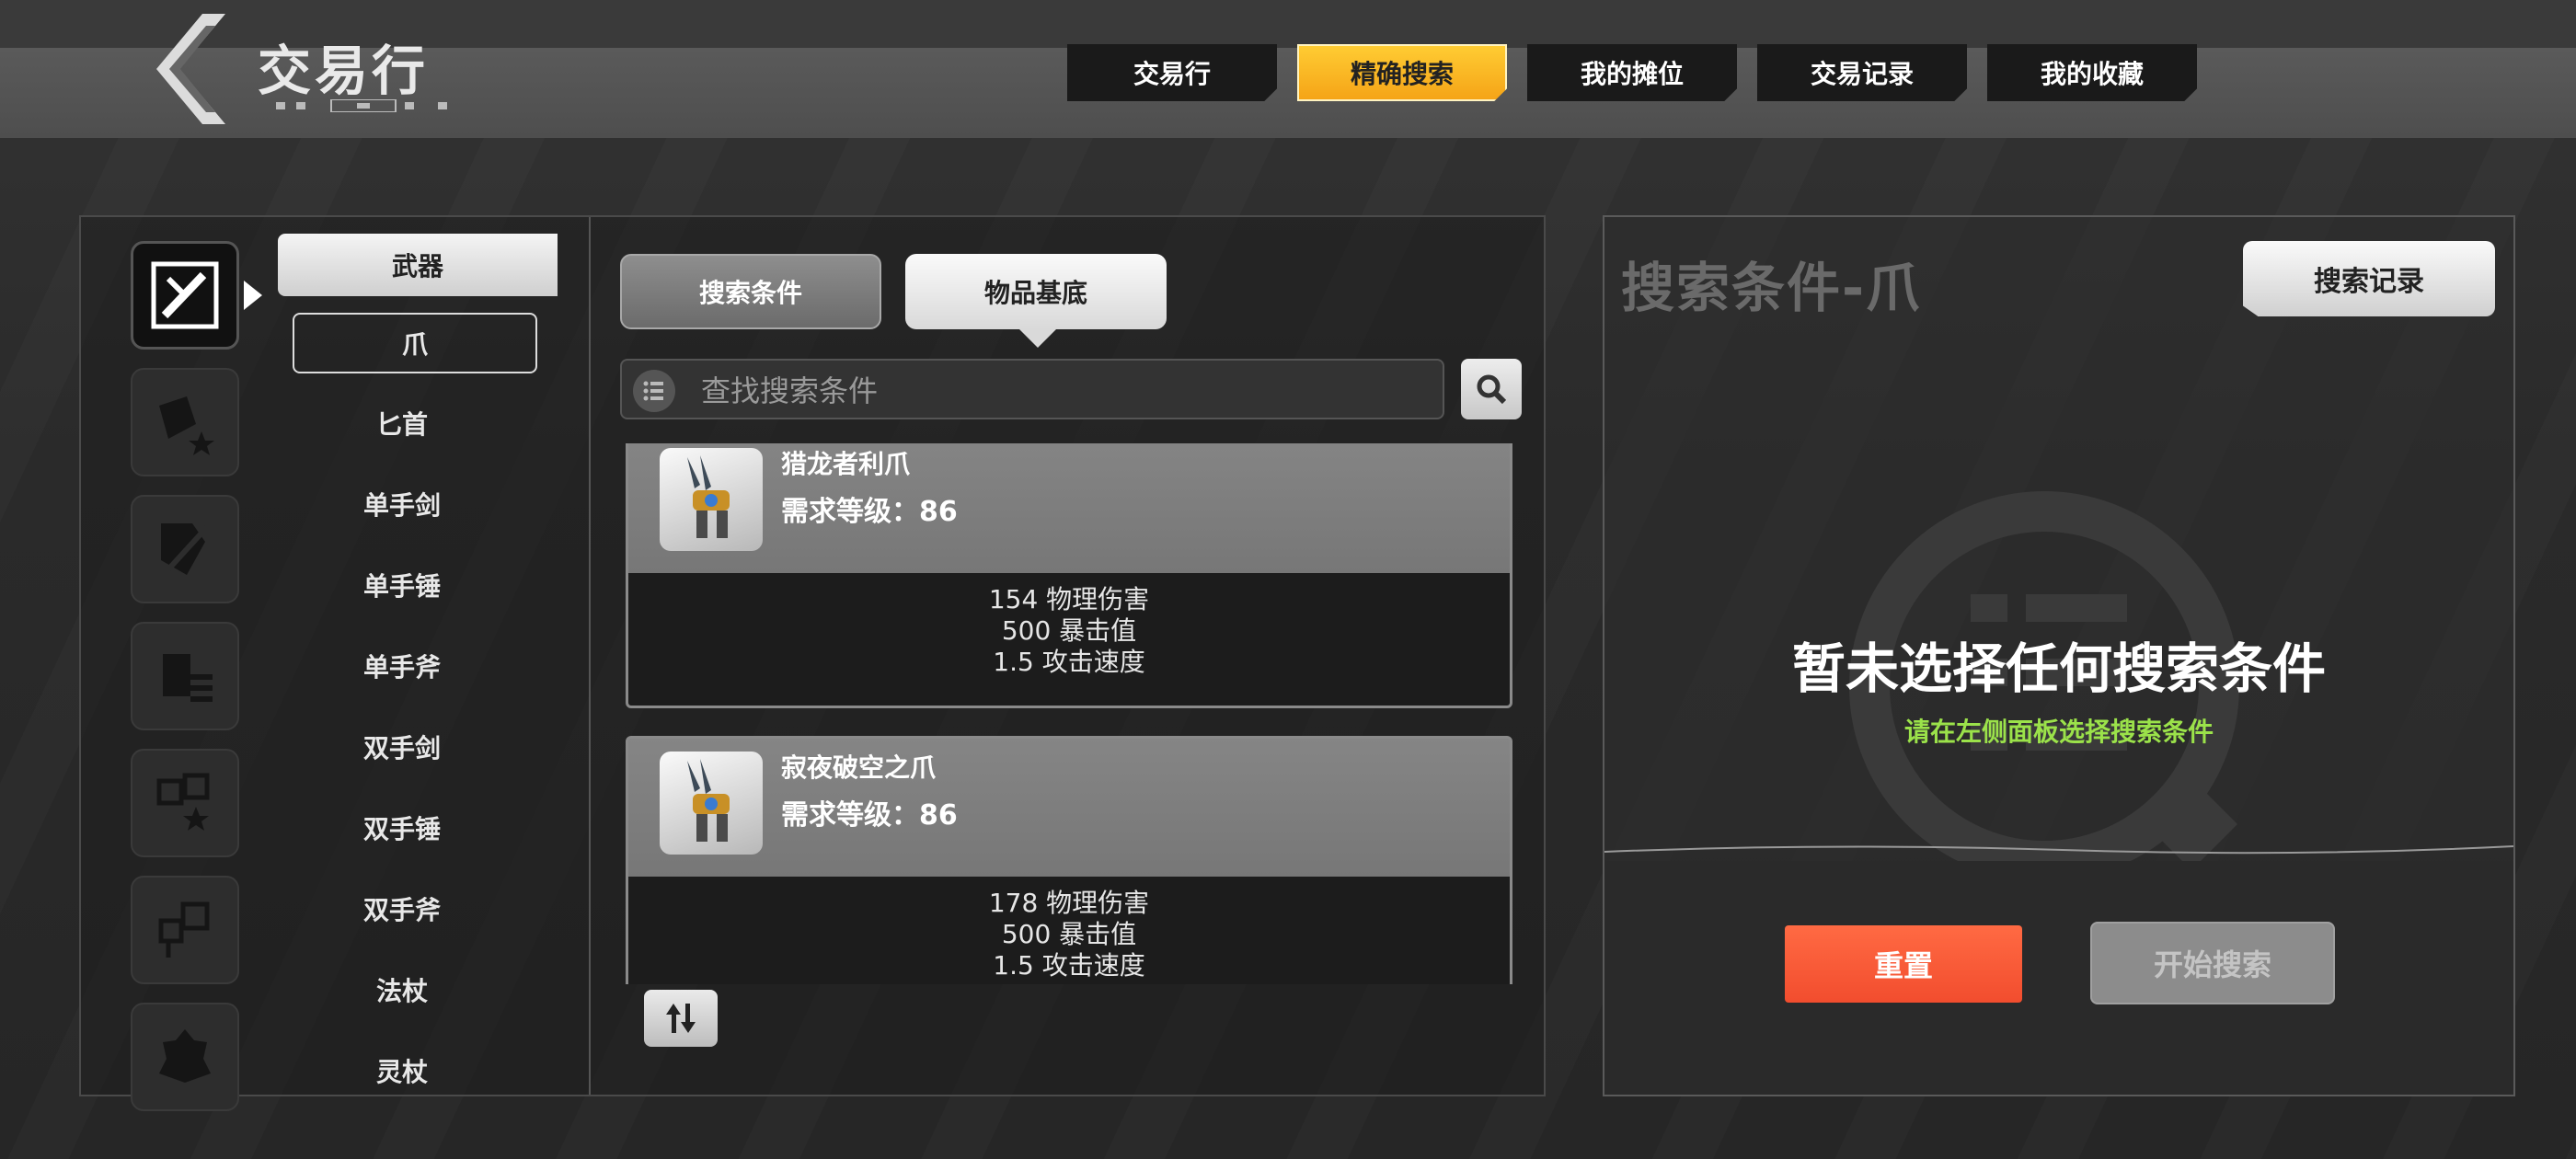 The image size is (2576, 1159). Describe the element at coordinates (402, 746) in the screenshot. I see `subcategory-item: 双手剑` at that location.